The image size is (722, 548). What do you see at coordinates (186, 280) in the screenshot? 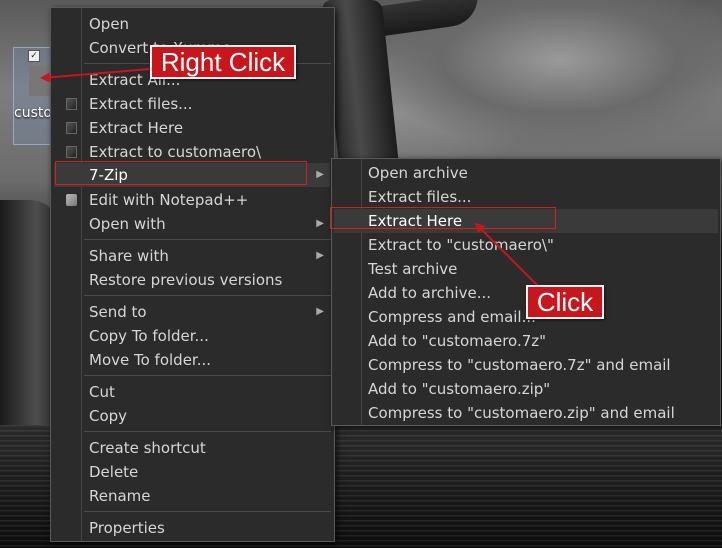
I see `menu-item-label: Restore previous versions` at bounding box center [186, 280].